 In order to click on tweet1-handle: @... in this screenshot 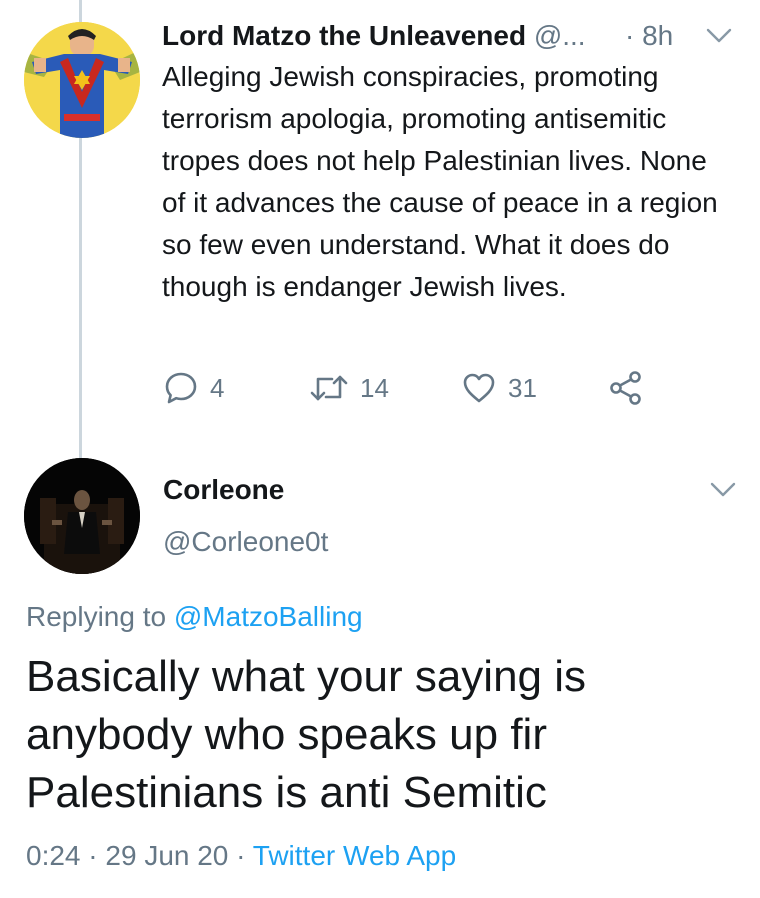, I will do `click(560, 35)`.